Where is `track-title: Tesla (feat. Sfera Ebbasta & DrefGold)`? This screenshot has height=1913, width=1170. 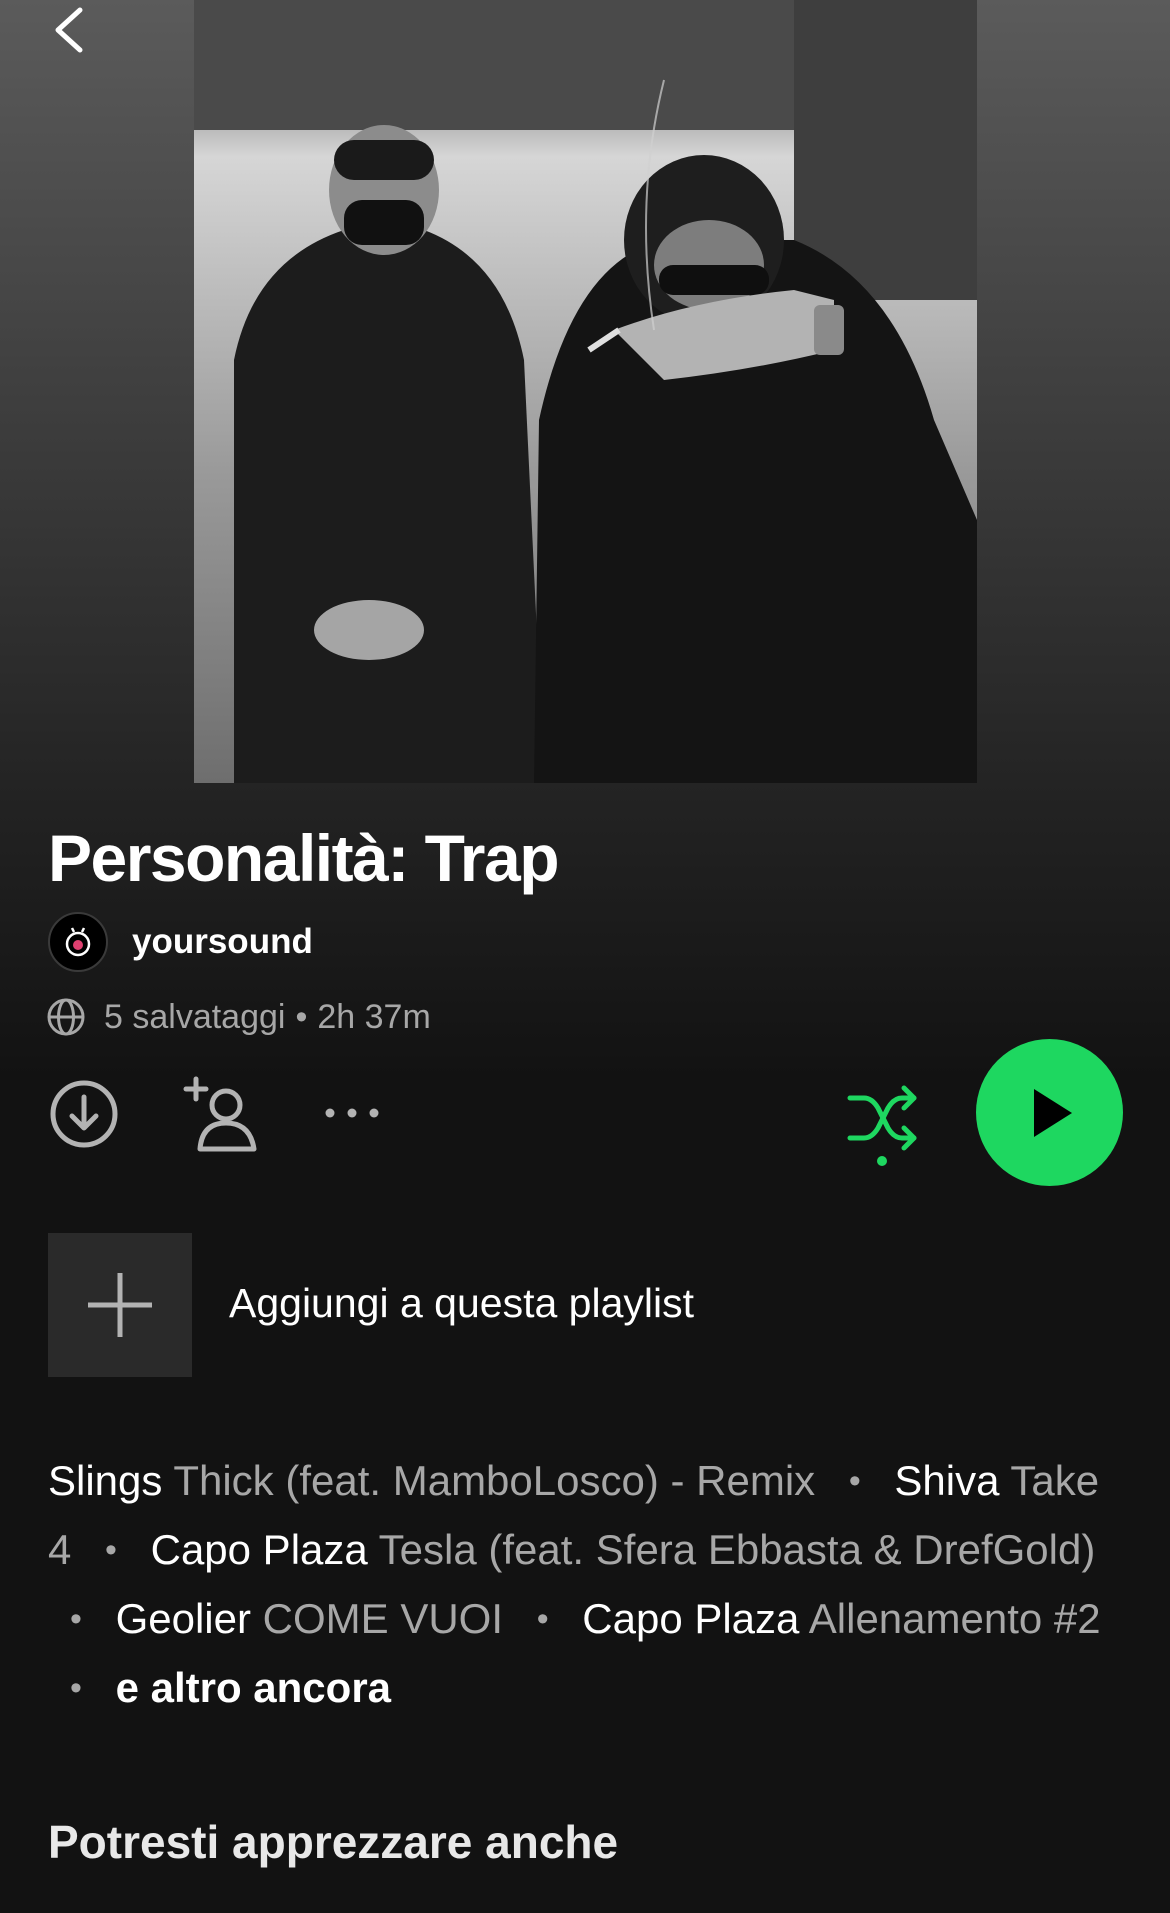 track-title: Tesla (feat. Sfera Ebbasta & DrefGold) is located at coordinates (737, 1549).